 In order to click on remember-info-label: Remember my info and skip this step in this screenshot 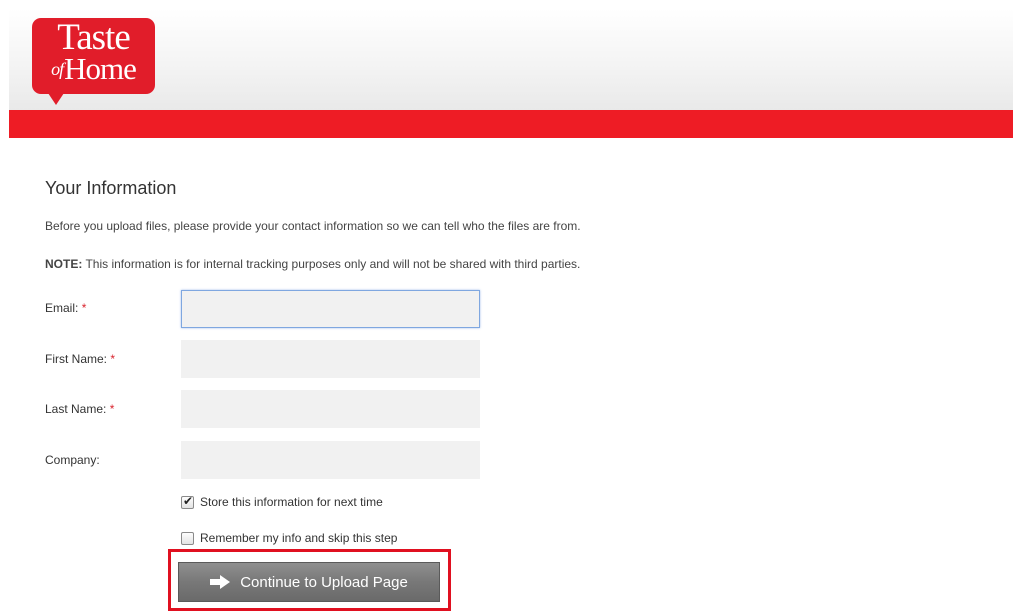, I will do `click(298, 538)`.